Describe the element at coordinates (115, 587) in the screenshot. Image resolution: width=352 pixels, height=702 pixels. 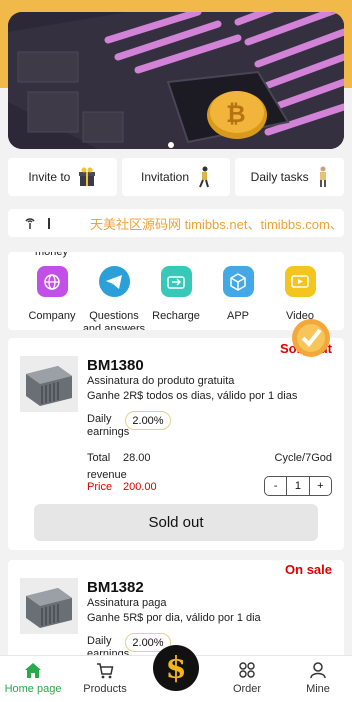
I see `product-name: BM1382` at that location.